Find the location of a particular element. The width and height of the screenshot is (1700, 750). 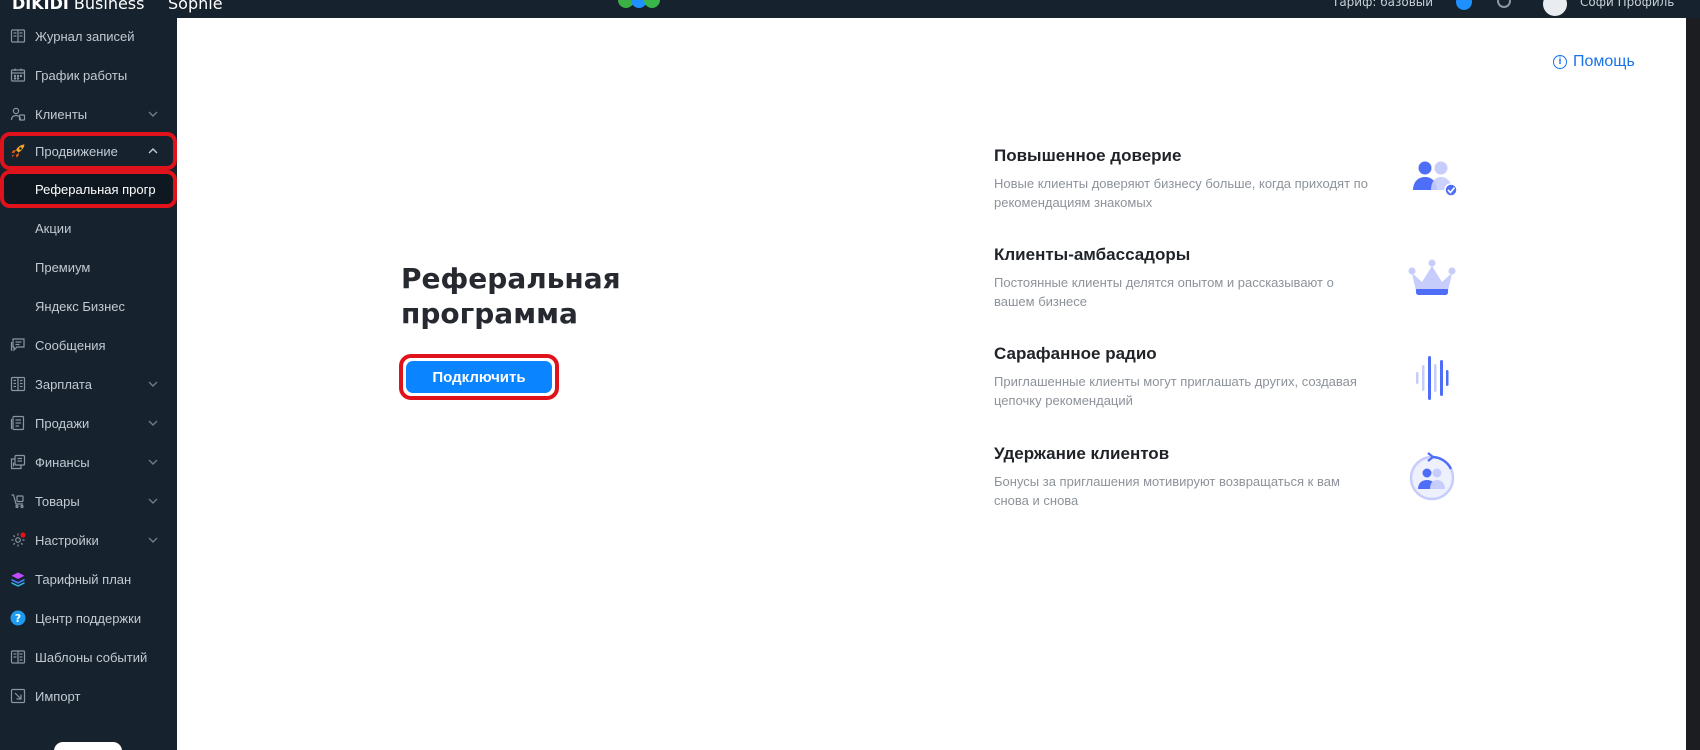

connect-button-highlight: Подключить is located at coordinates (479, 377).